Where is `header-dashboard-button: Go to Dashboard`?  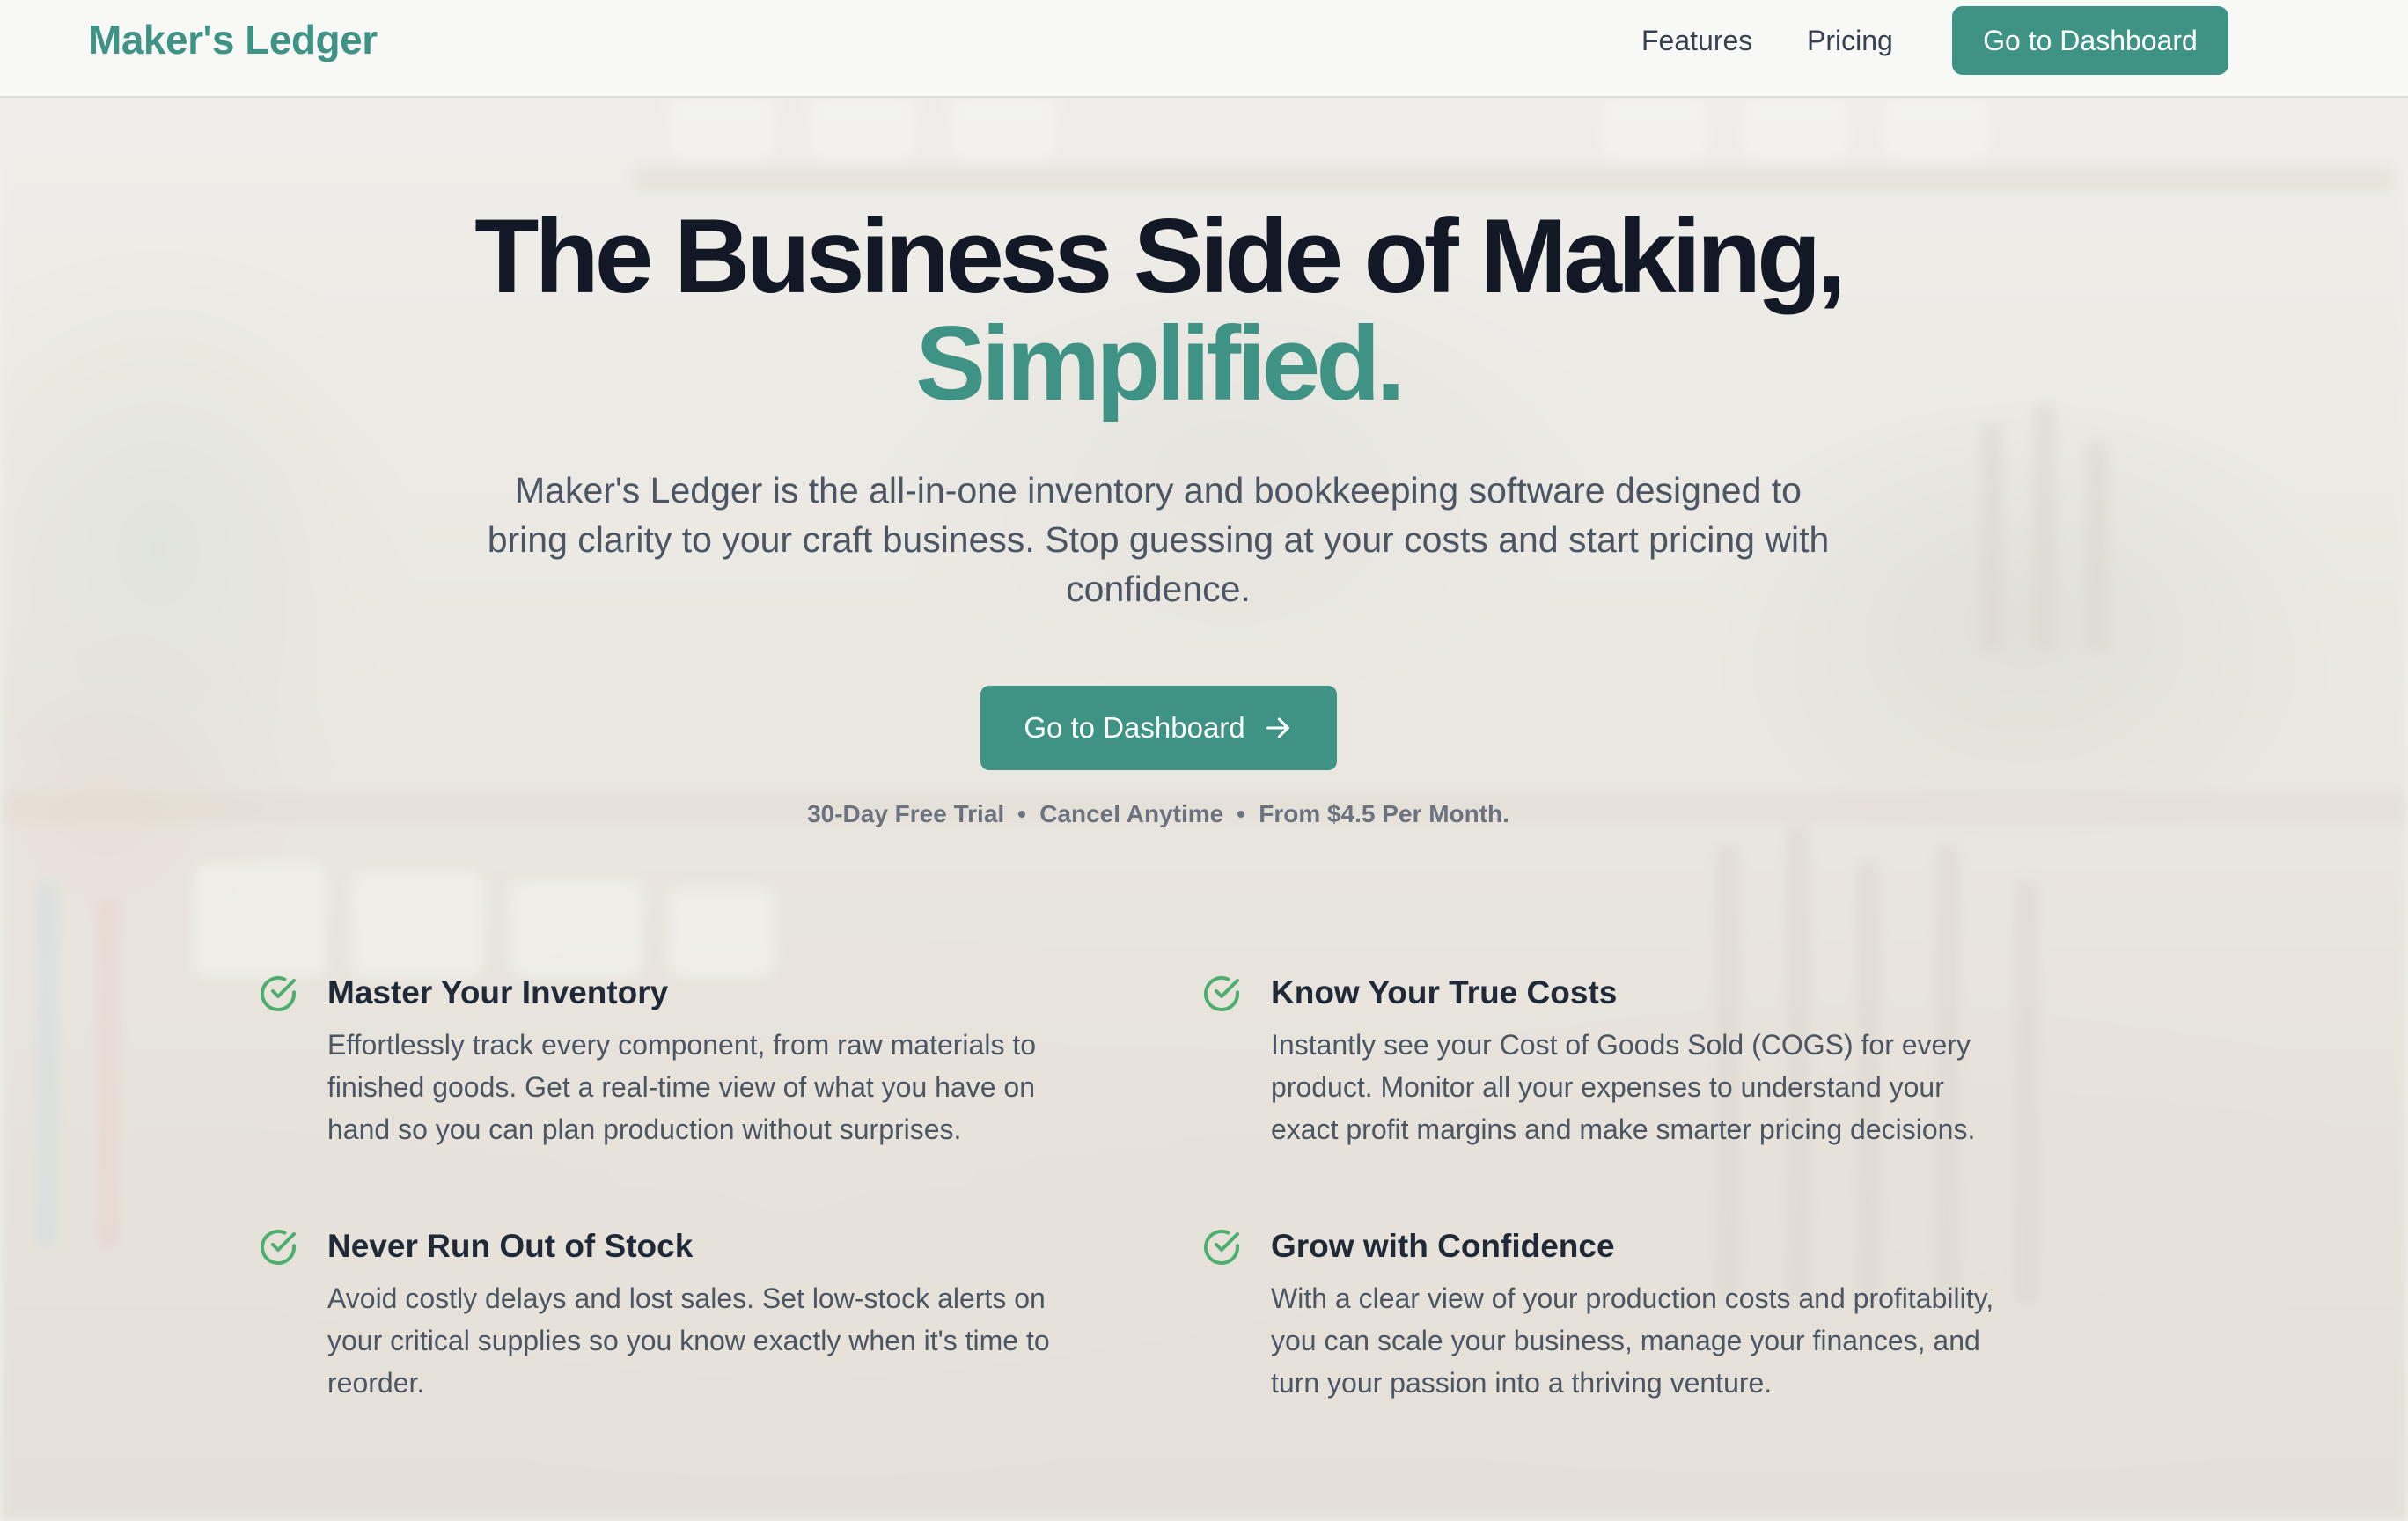 header-dashboard-button: Go to Dashboard is located at coordinates (2090, 40).